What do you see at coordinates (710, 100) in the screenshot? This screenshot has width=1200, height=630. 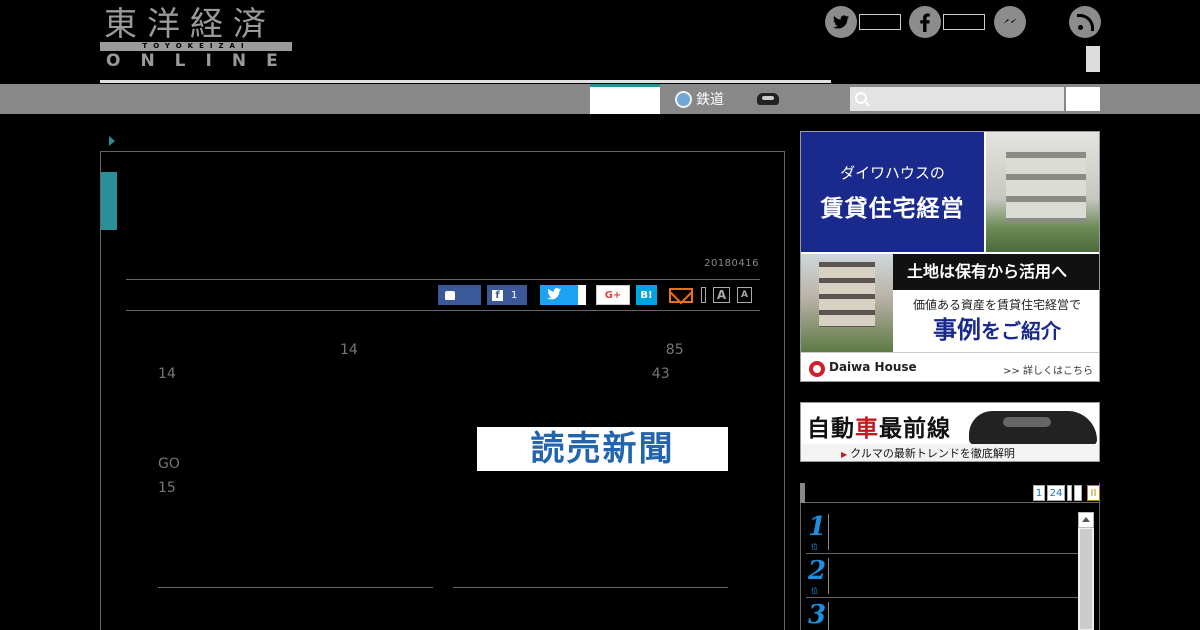 I see `nav-tab-rail-label: 鉄道` at bounding box center [710, 100].